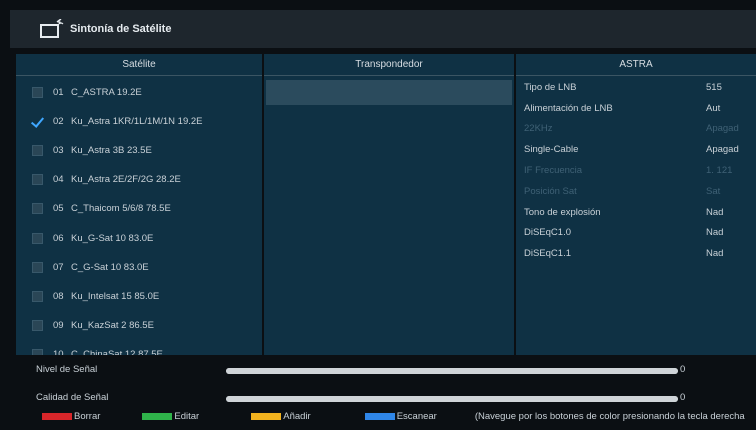 Image resolution: width=756 pixels, height=430 pixels. I want to click on satellite-name: Ku_Astra 3B 23.5E, so click(111, 151).